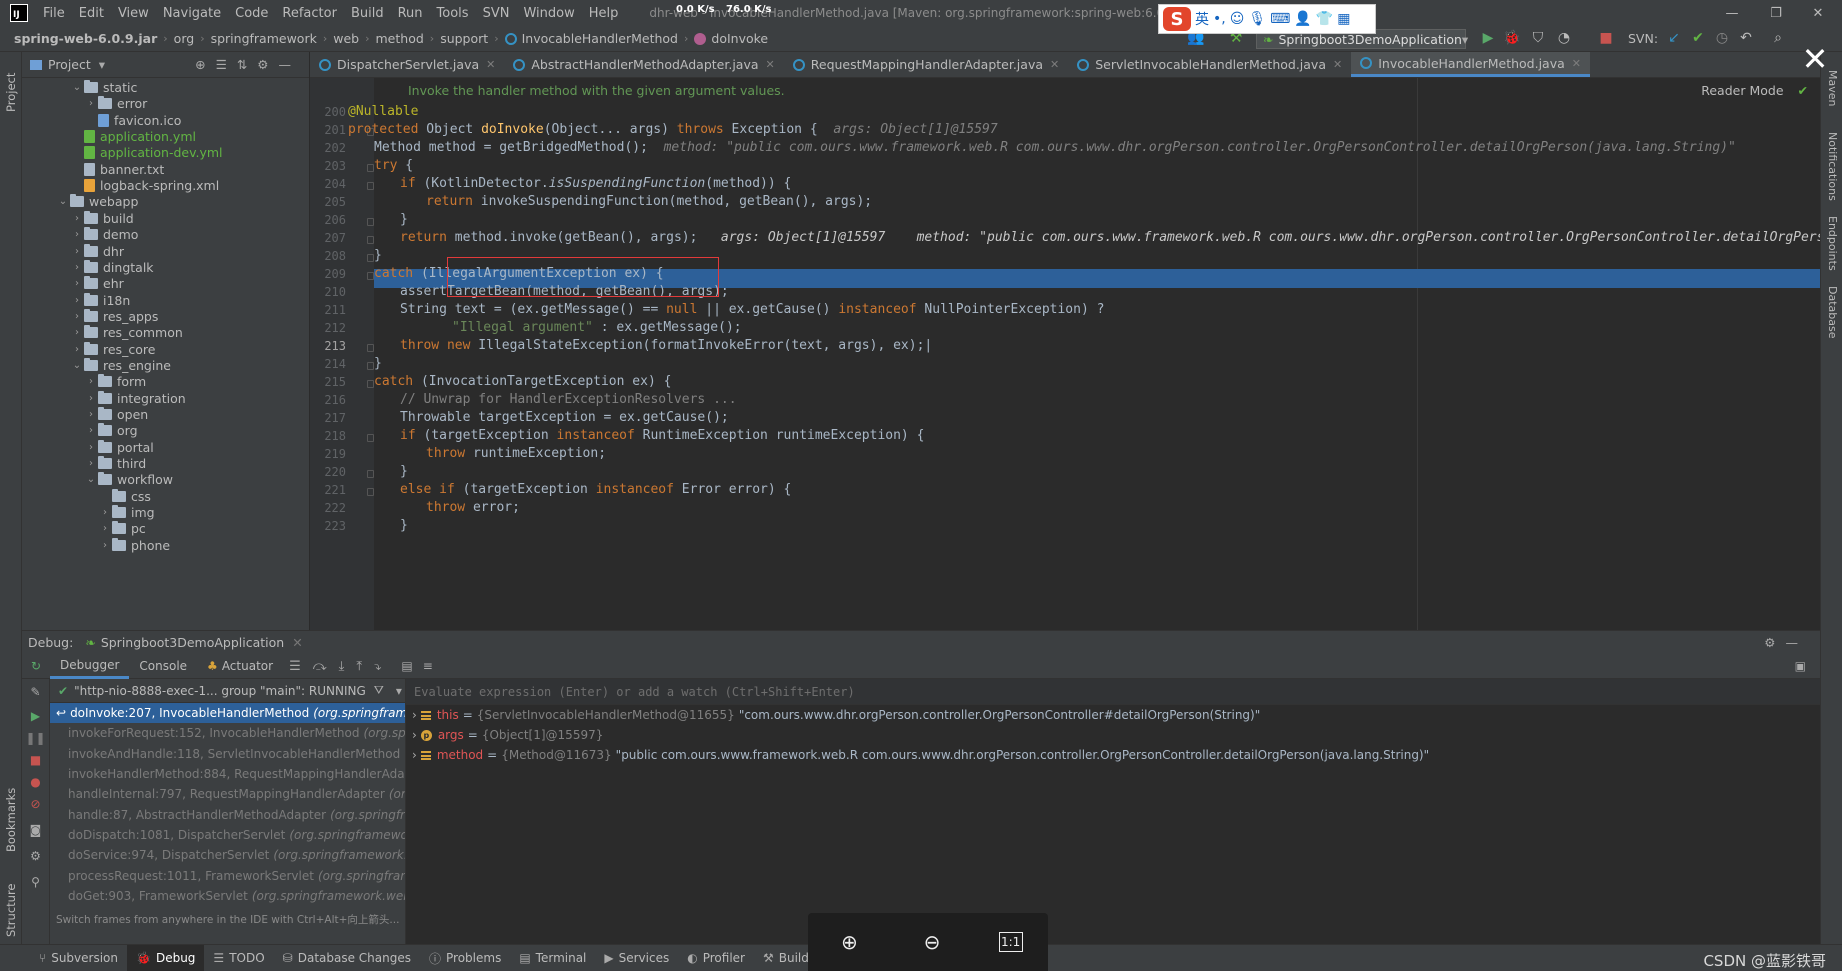 The width and height of the screenshot is (1842, 971). Describe the element at coordinates (264, 38) in the screenshot. I see `breadcrumb-springframework: springframework` at that location.